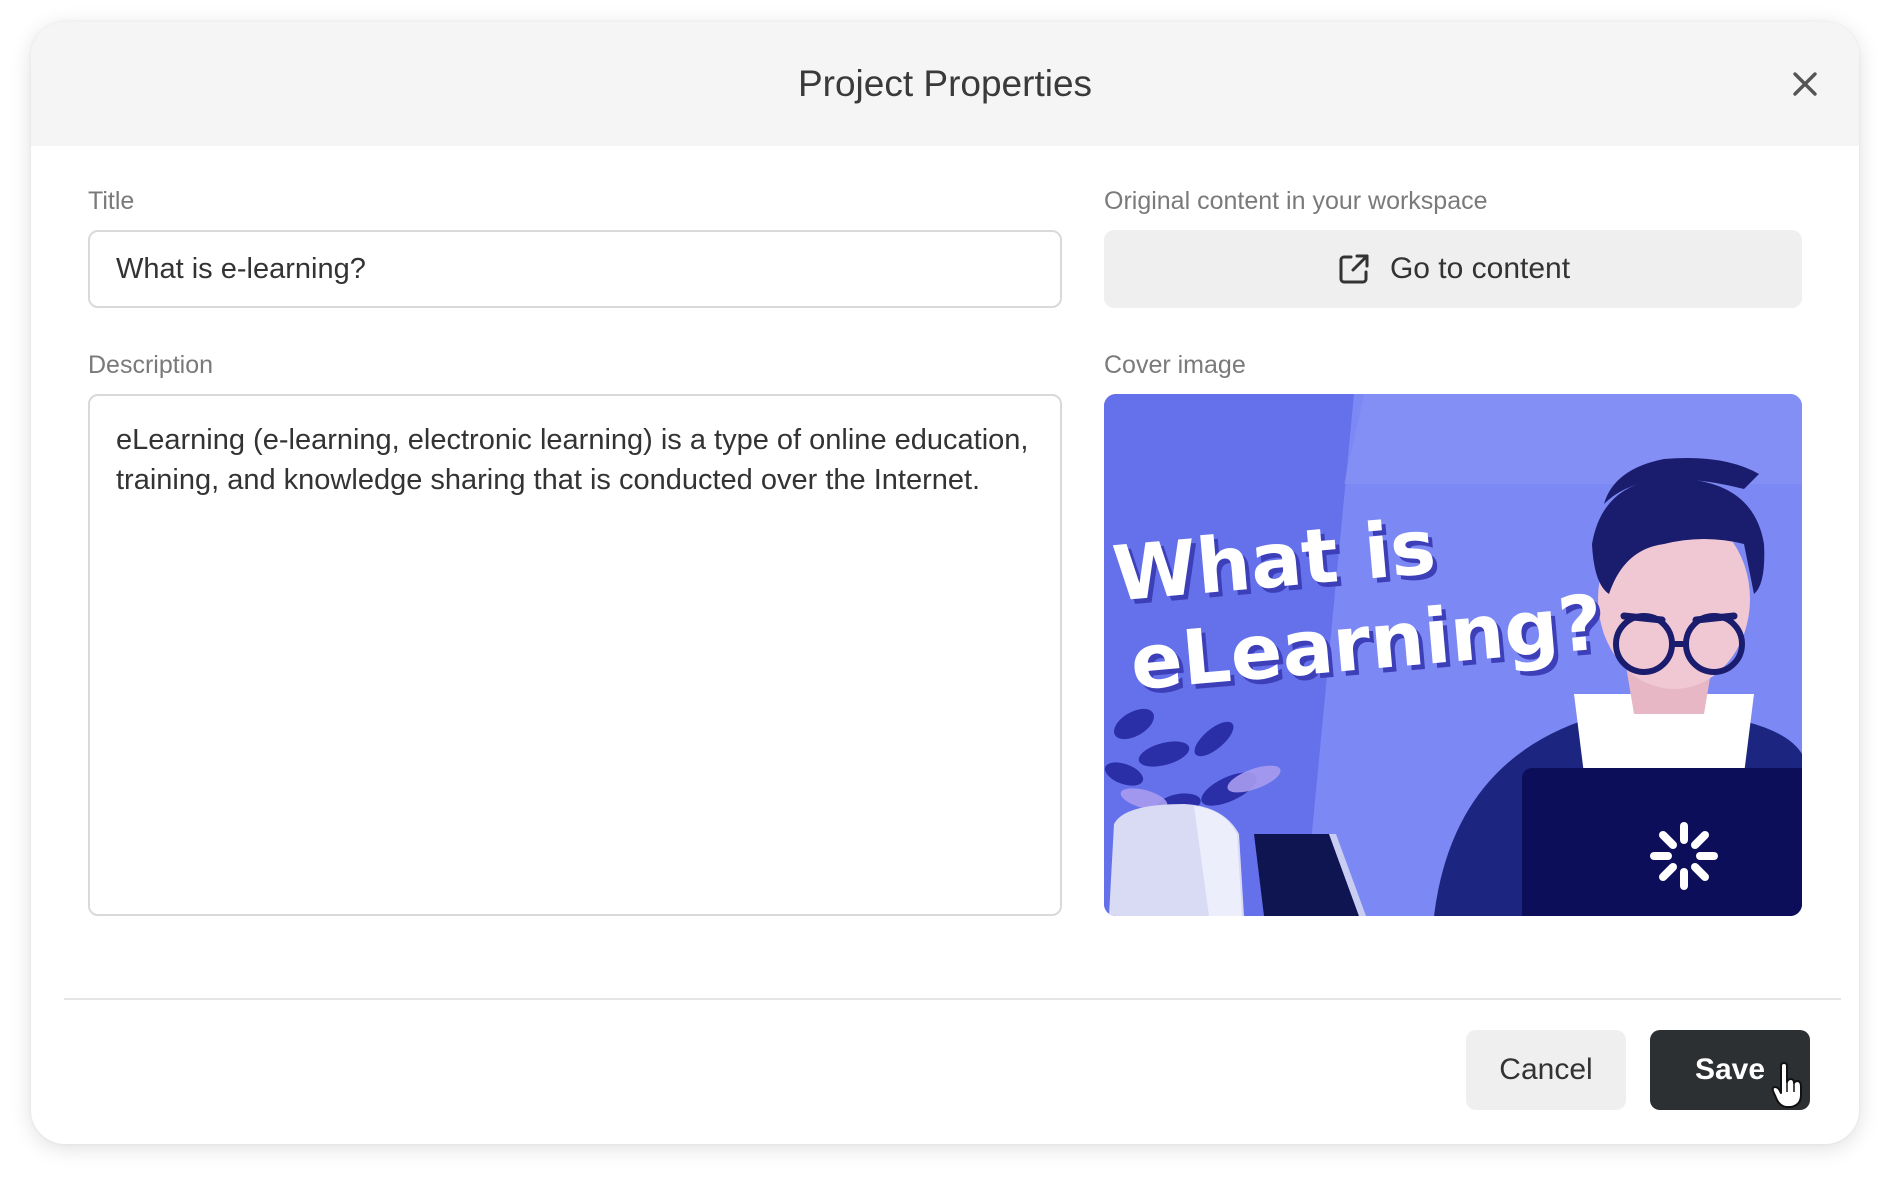 This screenshot has height=1184, width=1890. Describe the element at coordinates (1296, 201) in the screenshot. I see `original-content-label: Original content in your workspace` at that location.